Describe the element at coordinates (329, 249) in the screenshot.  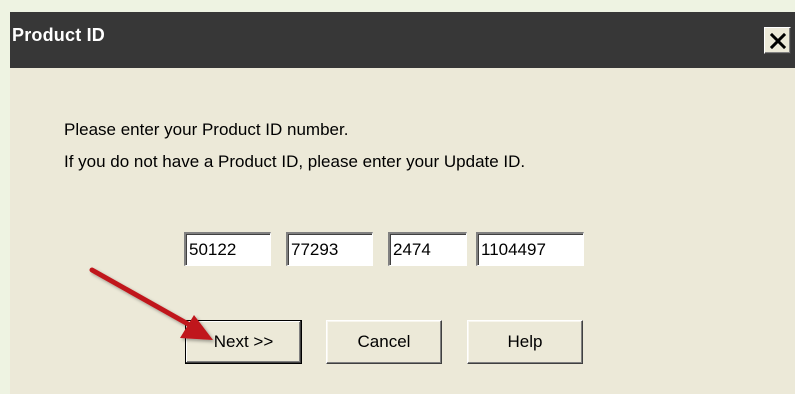
I see `product-id-part-2-field` at that location.